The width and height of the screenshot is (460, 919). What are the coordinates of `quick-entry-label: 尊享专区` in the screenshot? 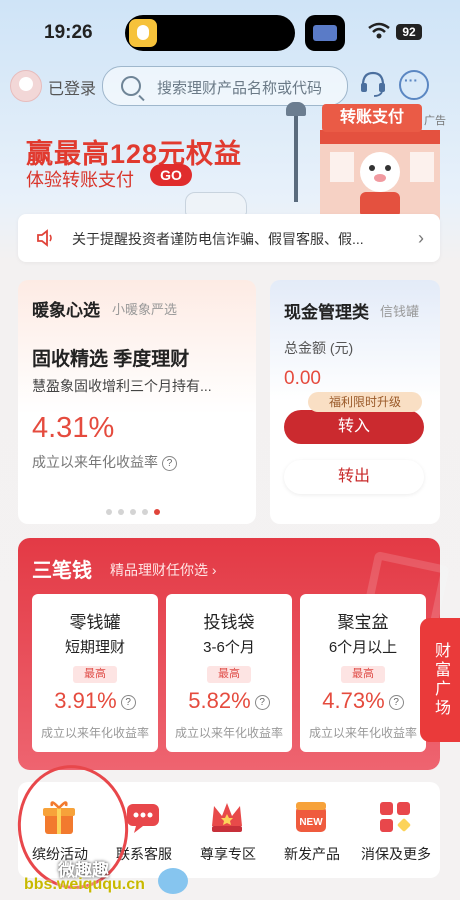 It's located at (228, 854).